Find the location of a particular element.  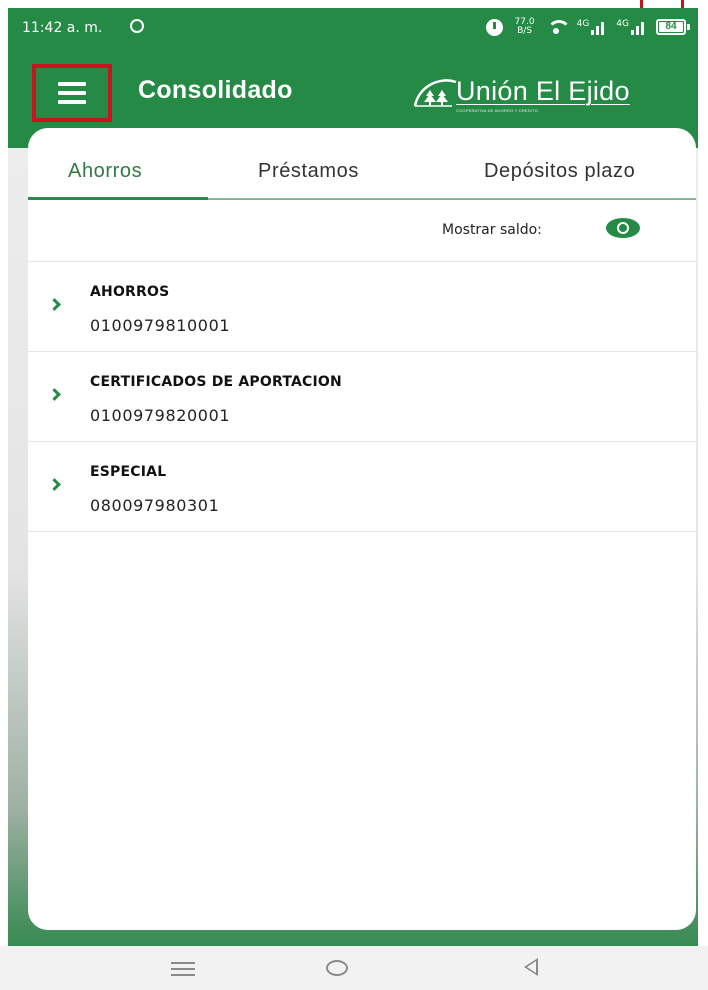

list-item-account: AHORROS 0100979810001 is located at coordinates (362, 307).